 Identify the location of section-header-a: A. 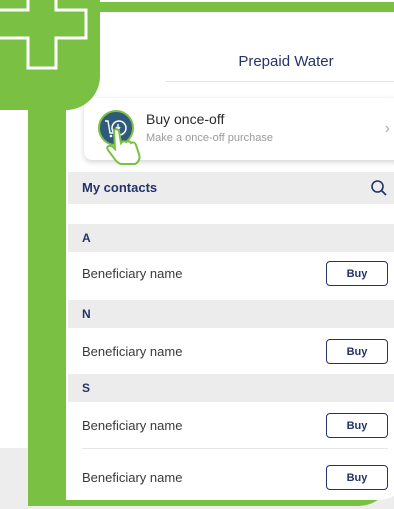
(231, 238).